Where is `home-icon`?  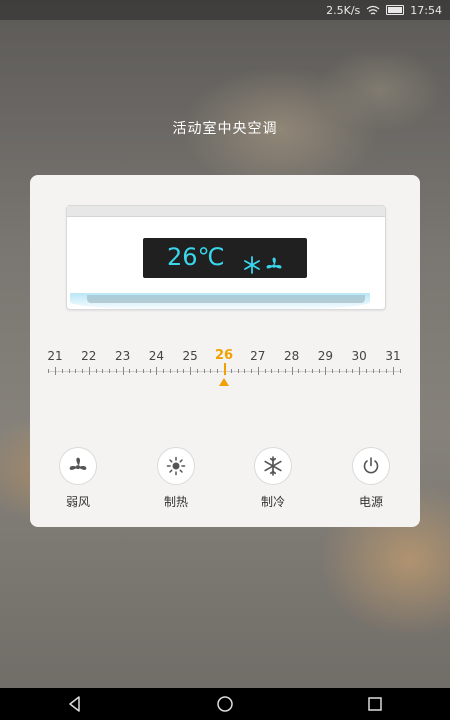 home-icon is located at coordinates (225, 704).